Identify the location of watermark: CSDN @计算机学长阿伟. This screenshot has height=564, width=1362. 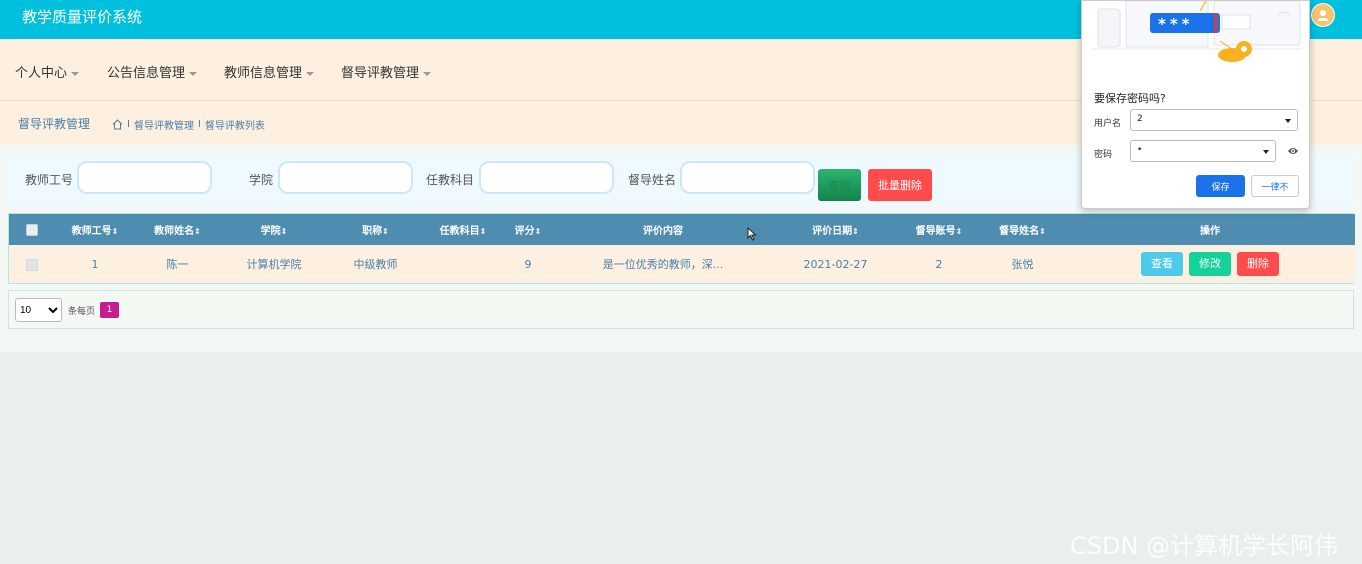
(1204, 546).